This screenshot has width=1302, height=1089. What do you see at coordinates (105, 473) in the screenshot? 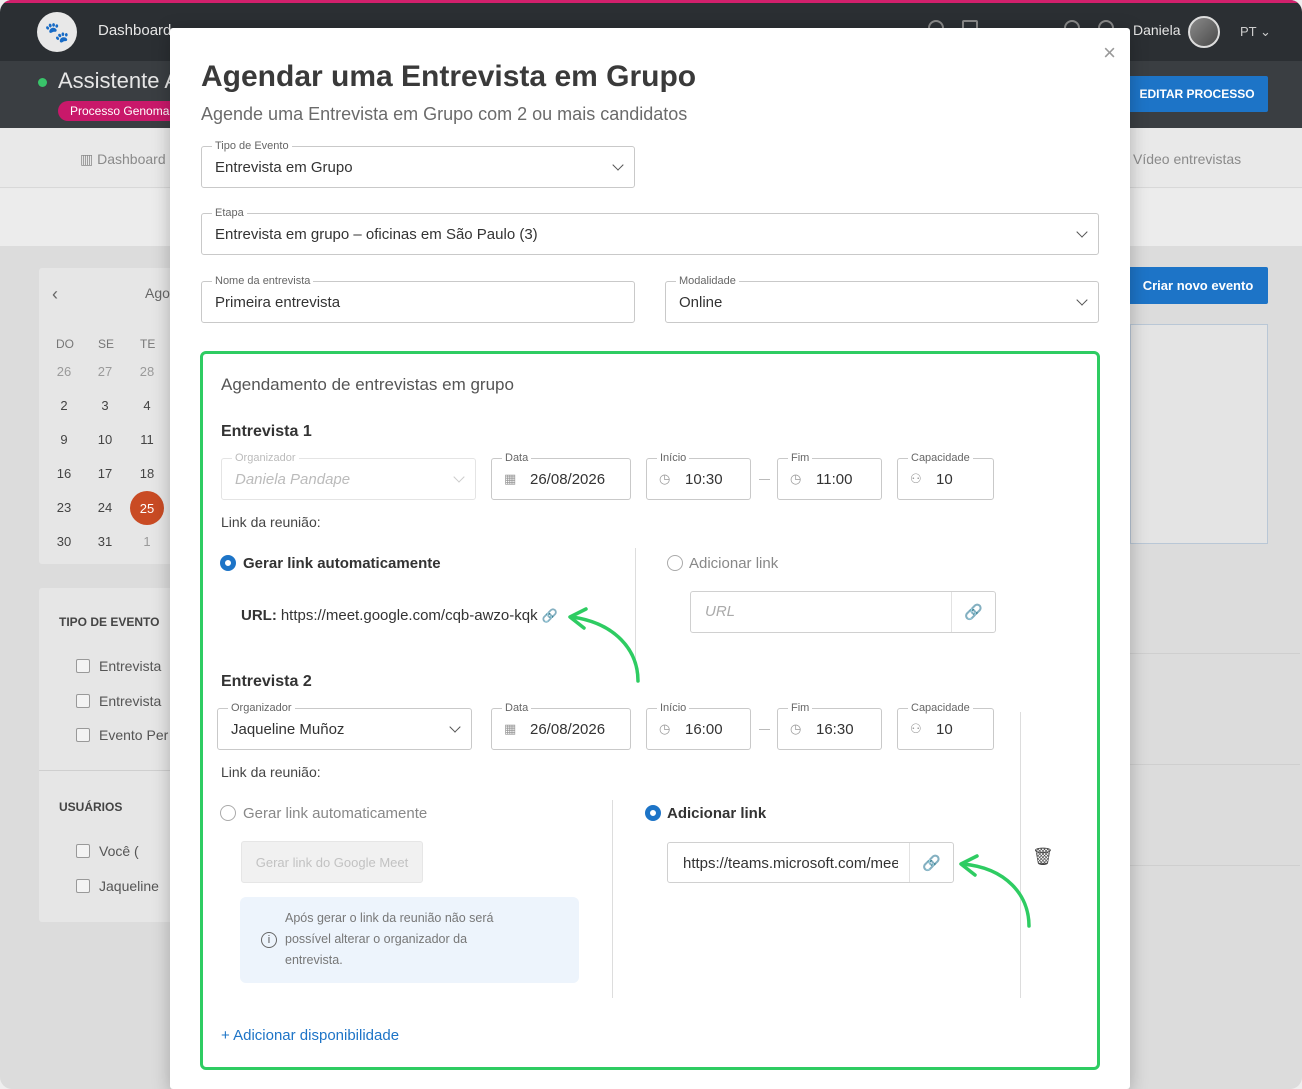
I see `calendar-day: 17` at bounding box center [105, 473].